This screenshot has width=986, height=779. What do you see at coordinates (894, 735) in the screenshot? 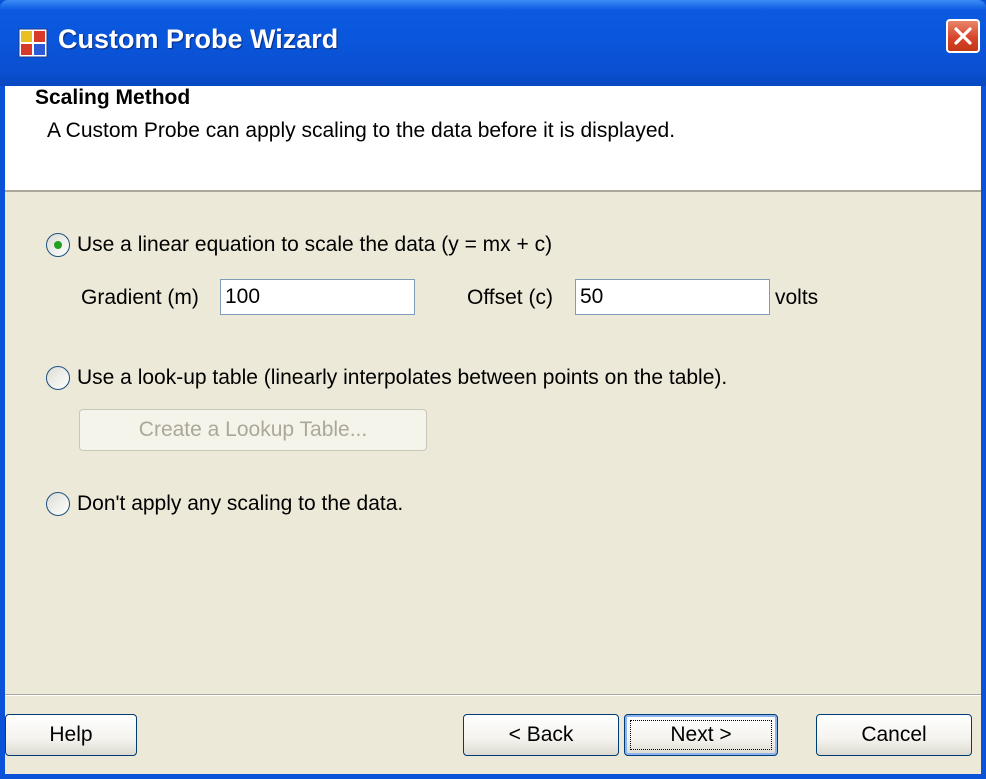
I see `cancel-button: Cancel` at bounding box center [894, 735].